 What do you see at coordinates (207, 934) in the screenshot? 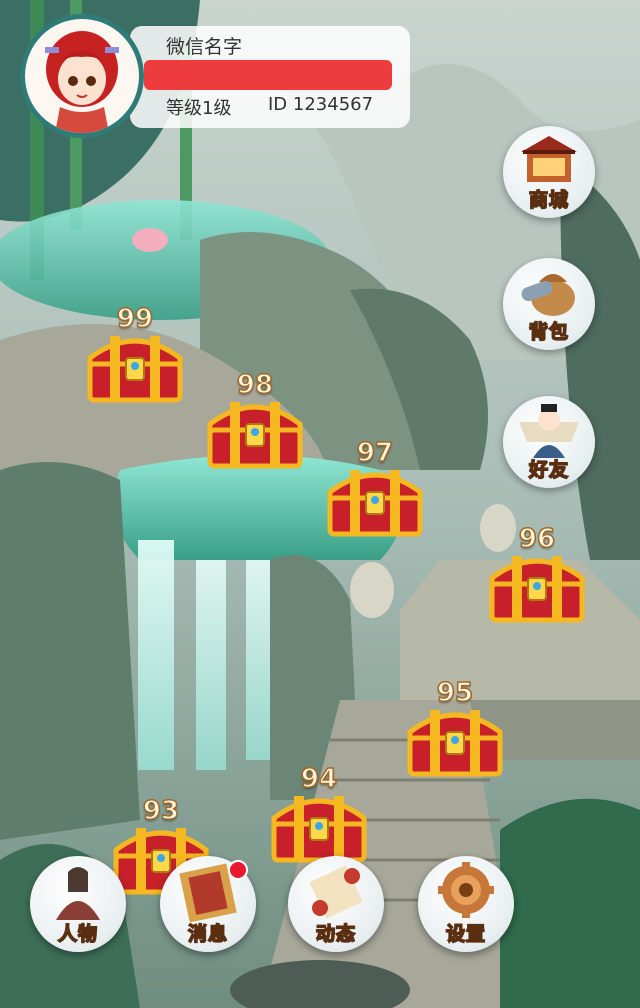
I see `messages-label: 消息` at bounding box center [207, 934].